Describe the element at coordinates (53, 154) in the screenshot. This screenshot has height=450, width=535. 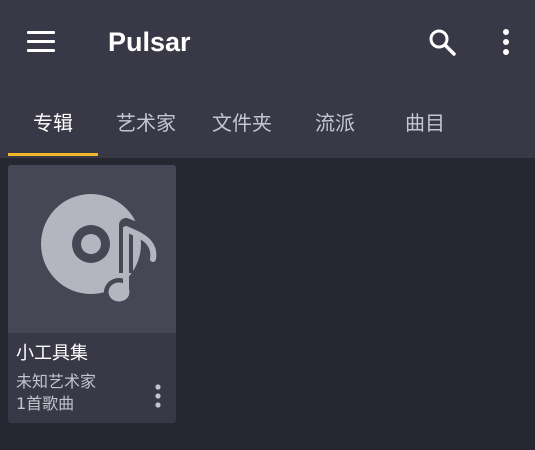
I see `active-tab-indicator` at that location.